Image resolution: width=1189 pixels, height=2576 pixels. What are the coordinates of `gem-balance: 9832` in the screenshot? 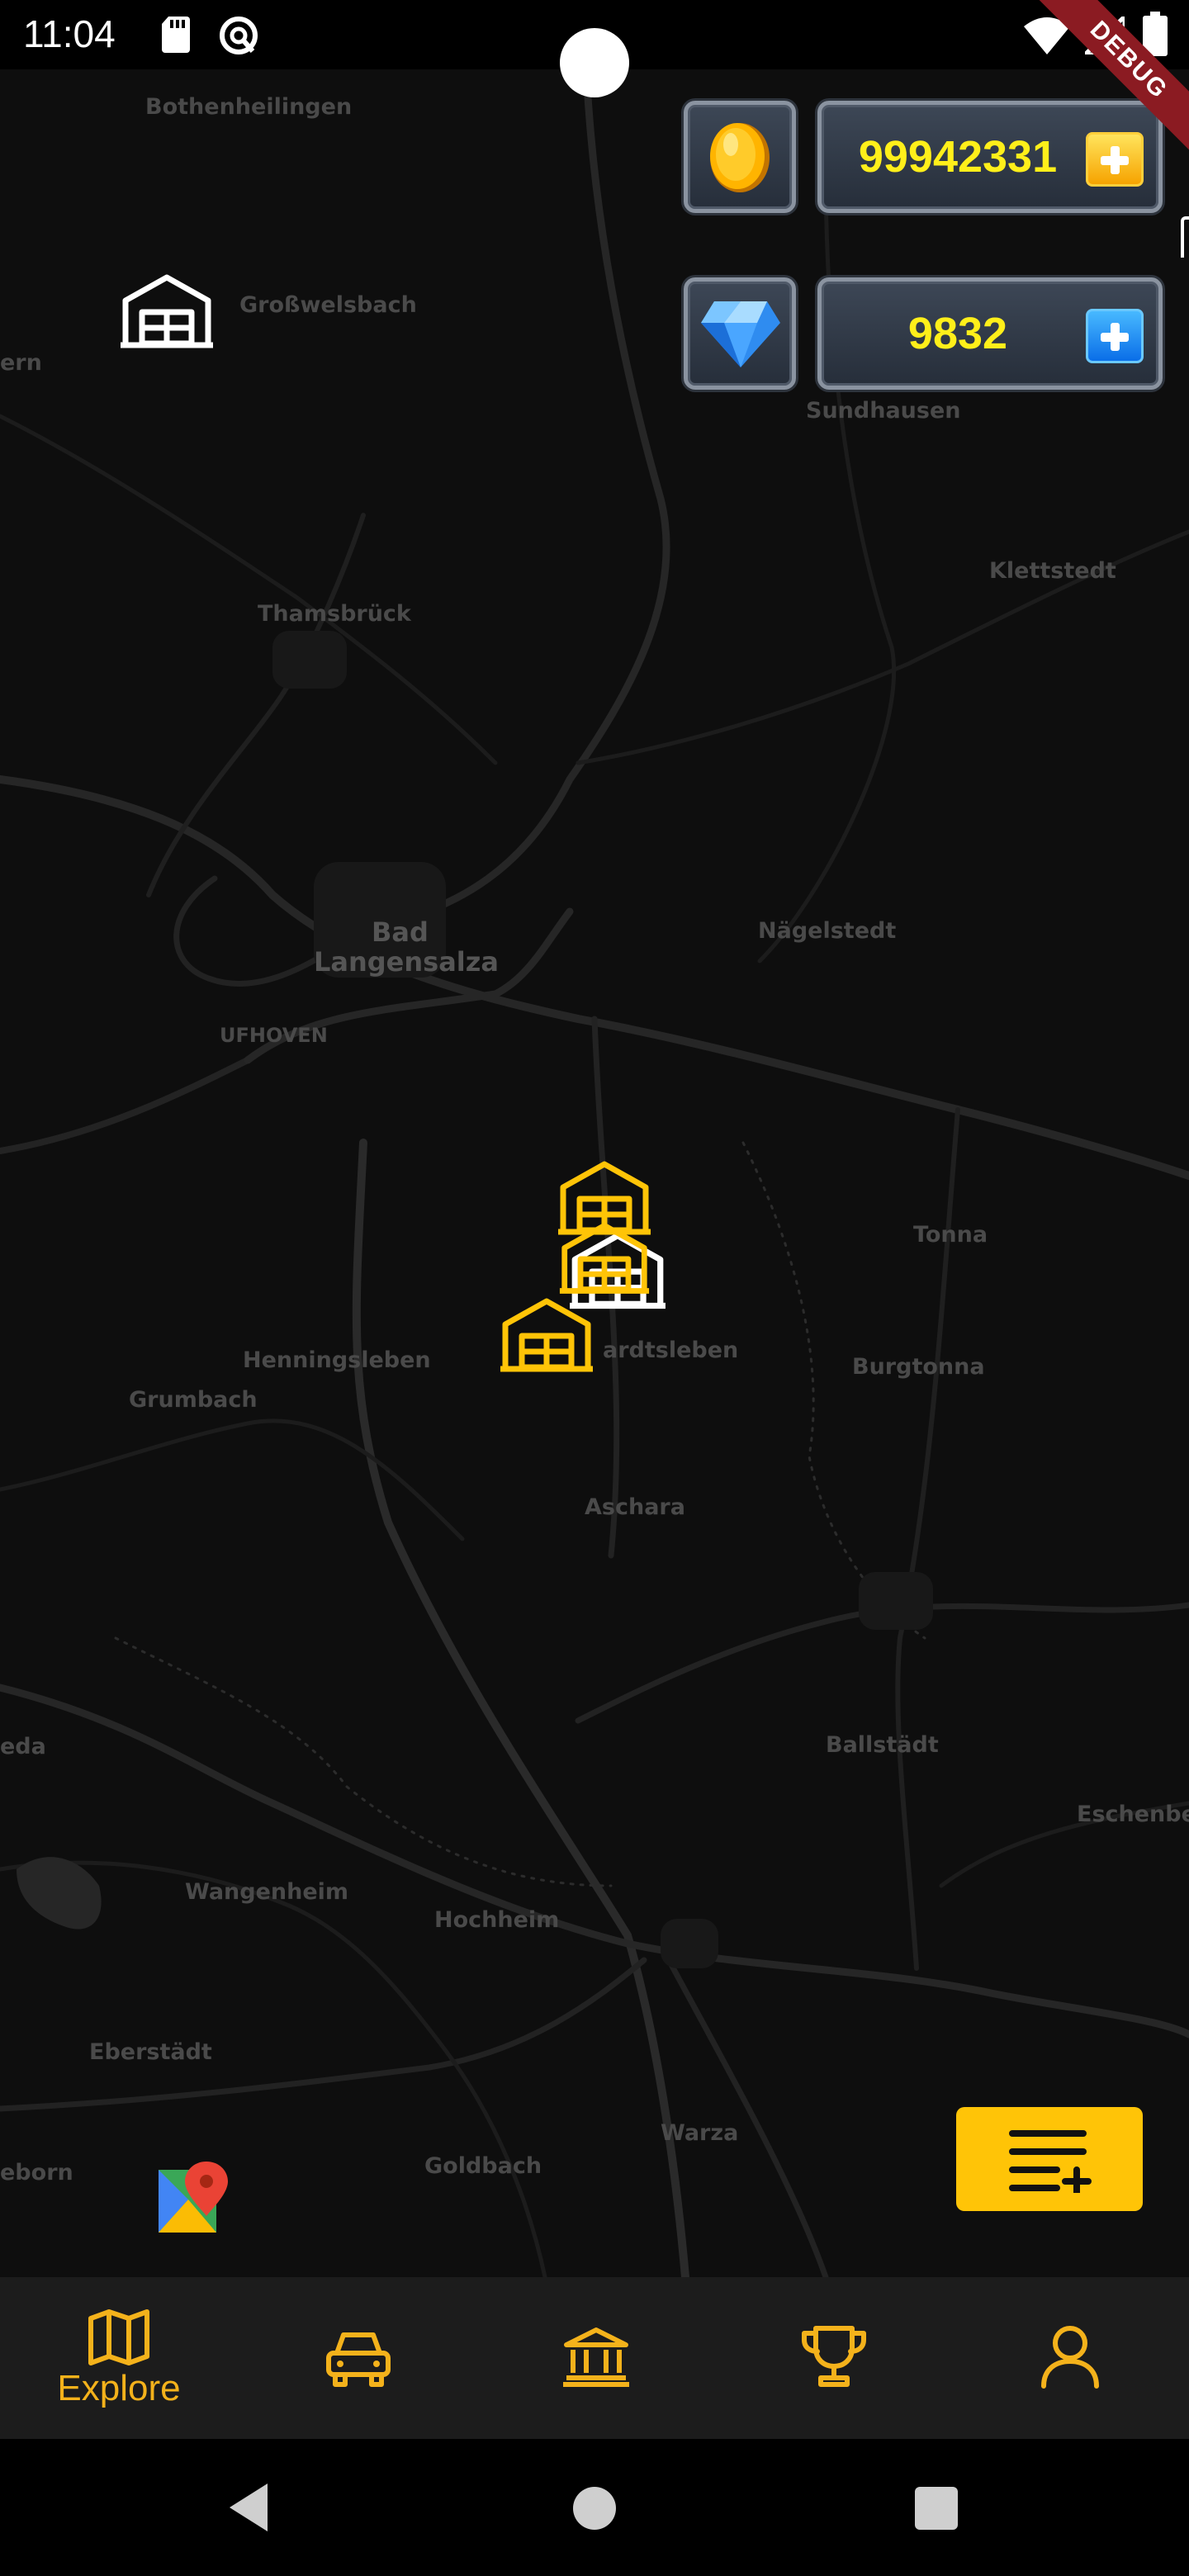 It's located at (990, 333).